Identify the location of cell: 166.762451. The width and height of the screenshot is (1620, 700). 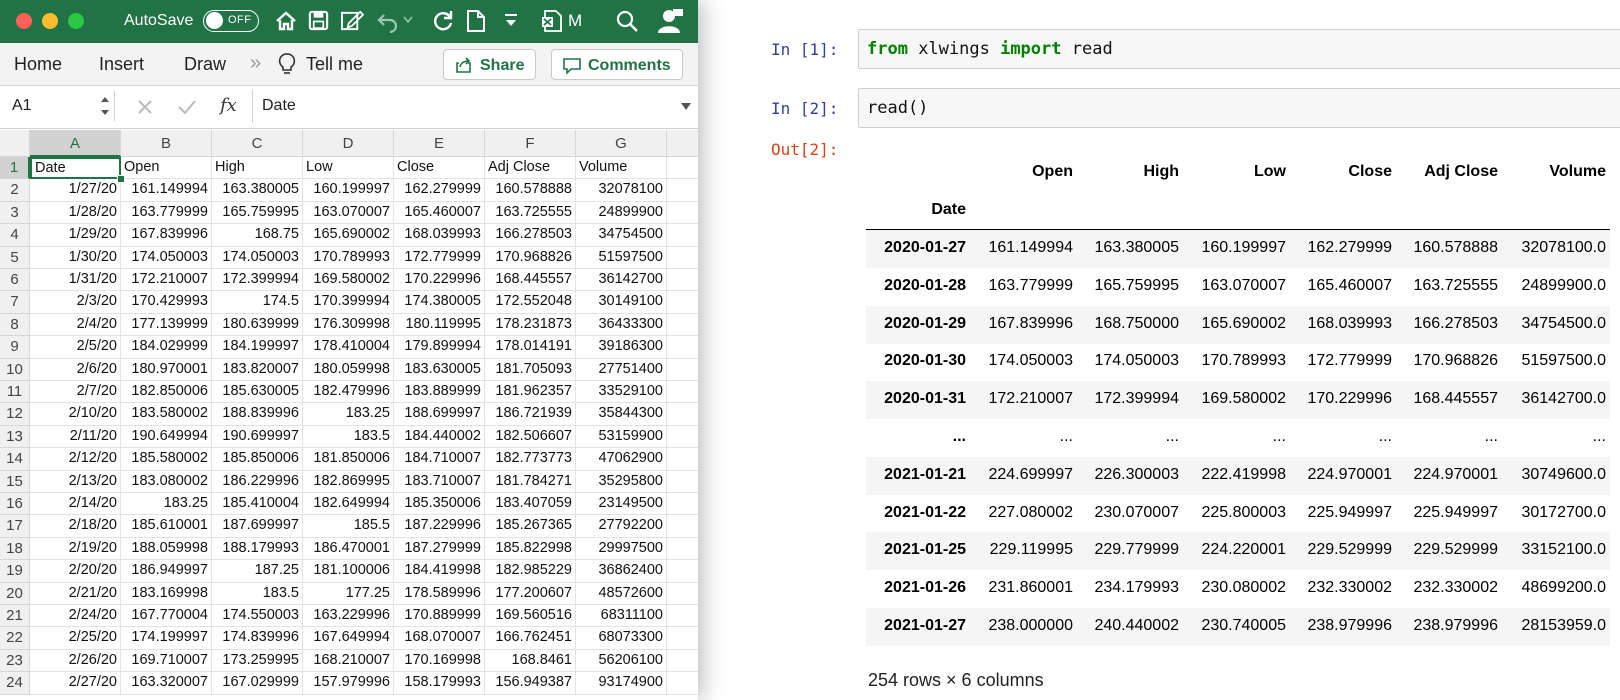
(530, 638).